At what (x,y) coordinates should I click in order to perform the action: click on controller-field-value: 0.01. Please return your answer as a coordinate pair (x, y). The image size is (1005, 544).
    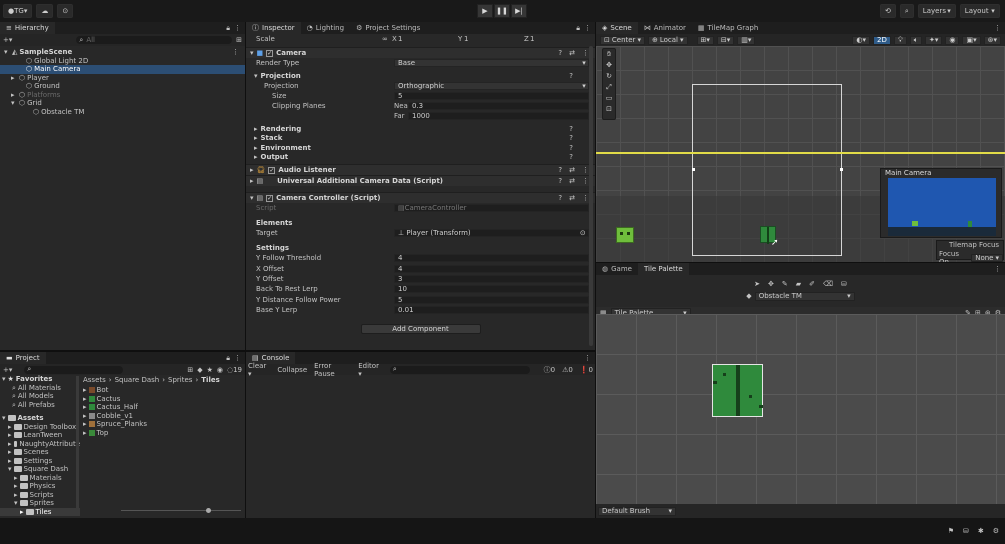
    Looking at the image, I should click on (491, 310).